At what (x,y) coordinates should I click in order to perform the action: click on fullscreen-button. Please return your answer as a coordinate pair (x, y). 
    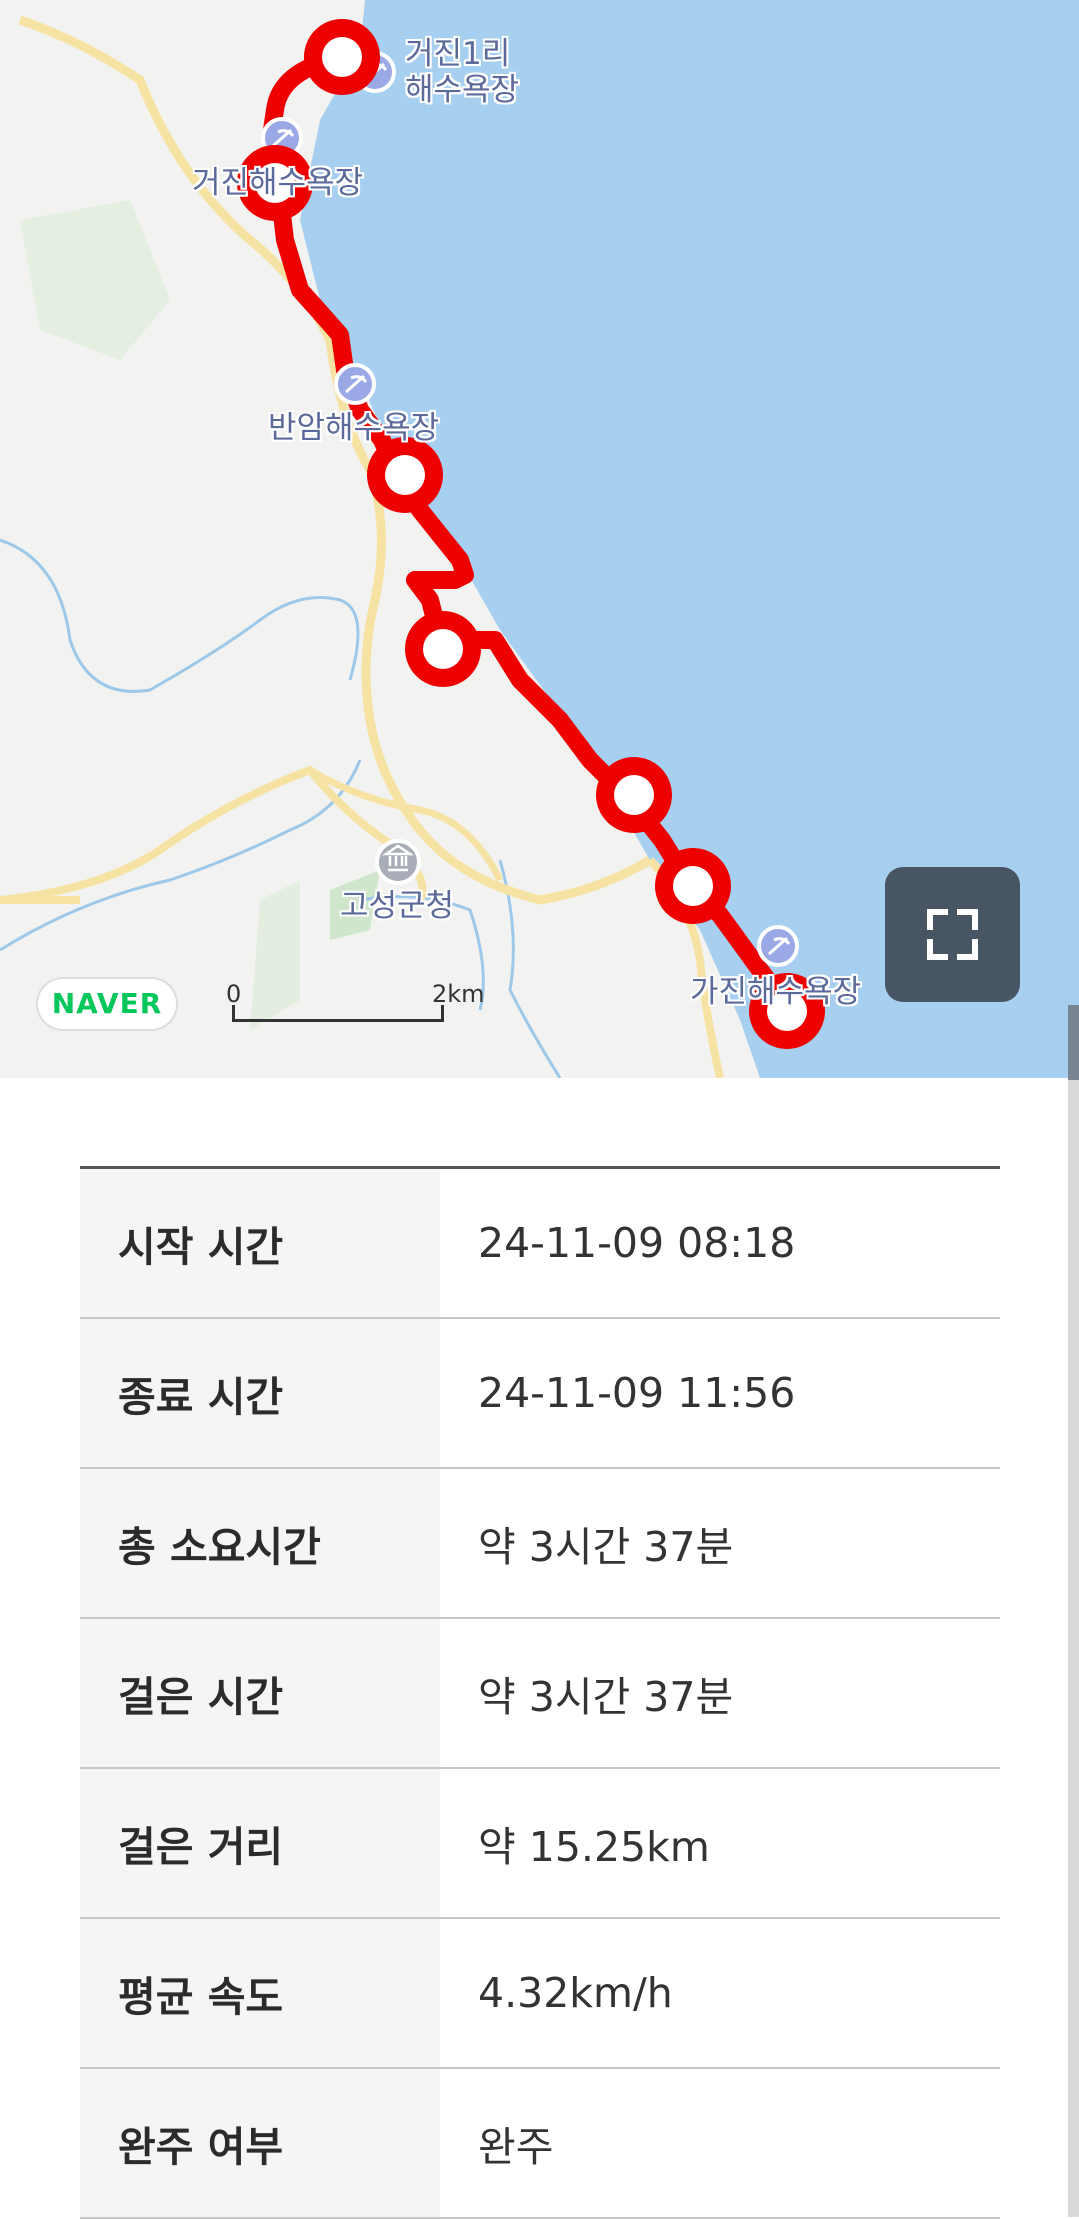
    Looking at the image, I should click on (952, 934).